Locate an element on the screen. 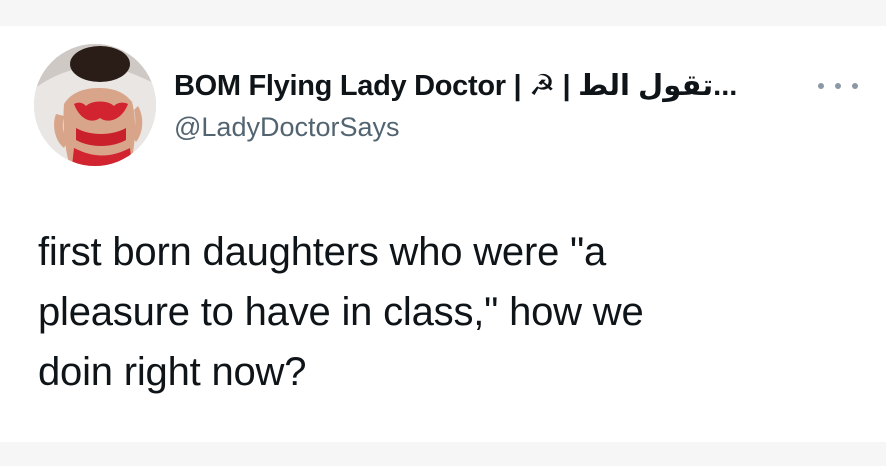 The image size is (886, 466). bottom-margin is located at coordinates (443, 454).